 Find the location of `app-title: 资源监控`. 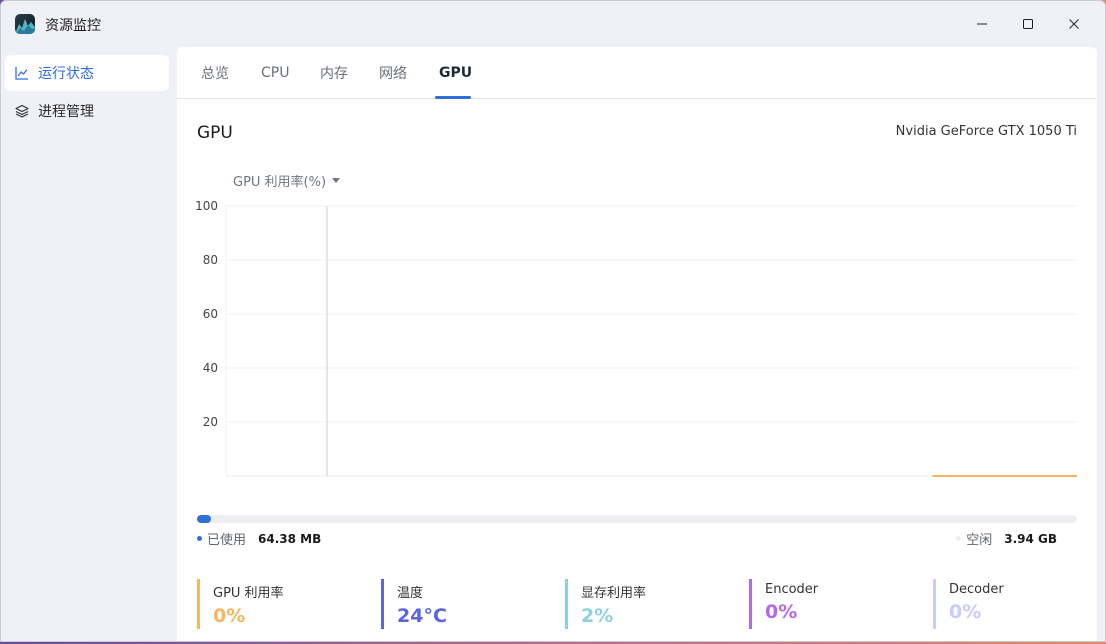

app-title: 资源监控 is located at coordinates (73, 26).